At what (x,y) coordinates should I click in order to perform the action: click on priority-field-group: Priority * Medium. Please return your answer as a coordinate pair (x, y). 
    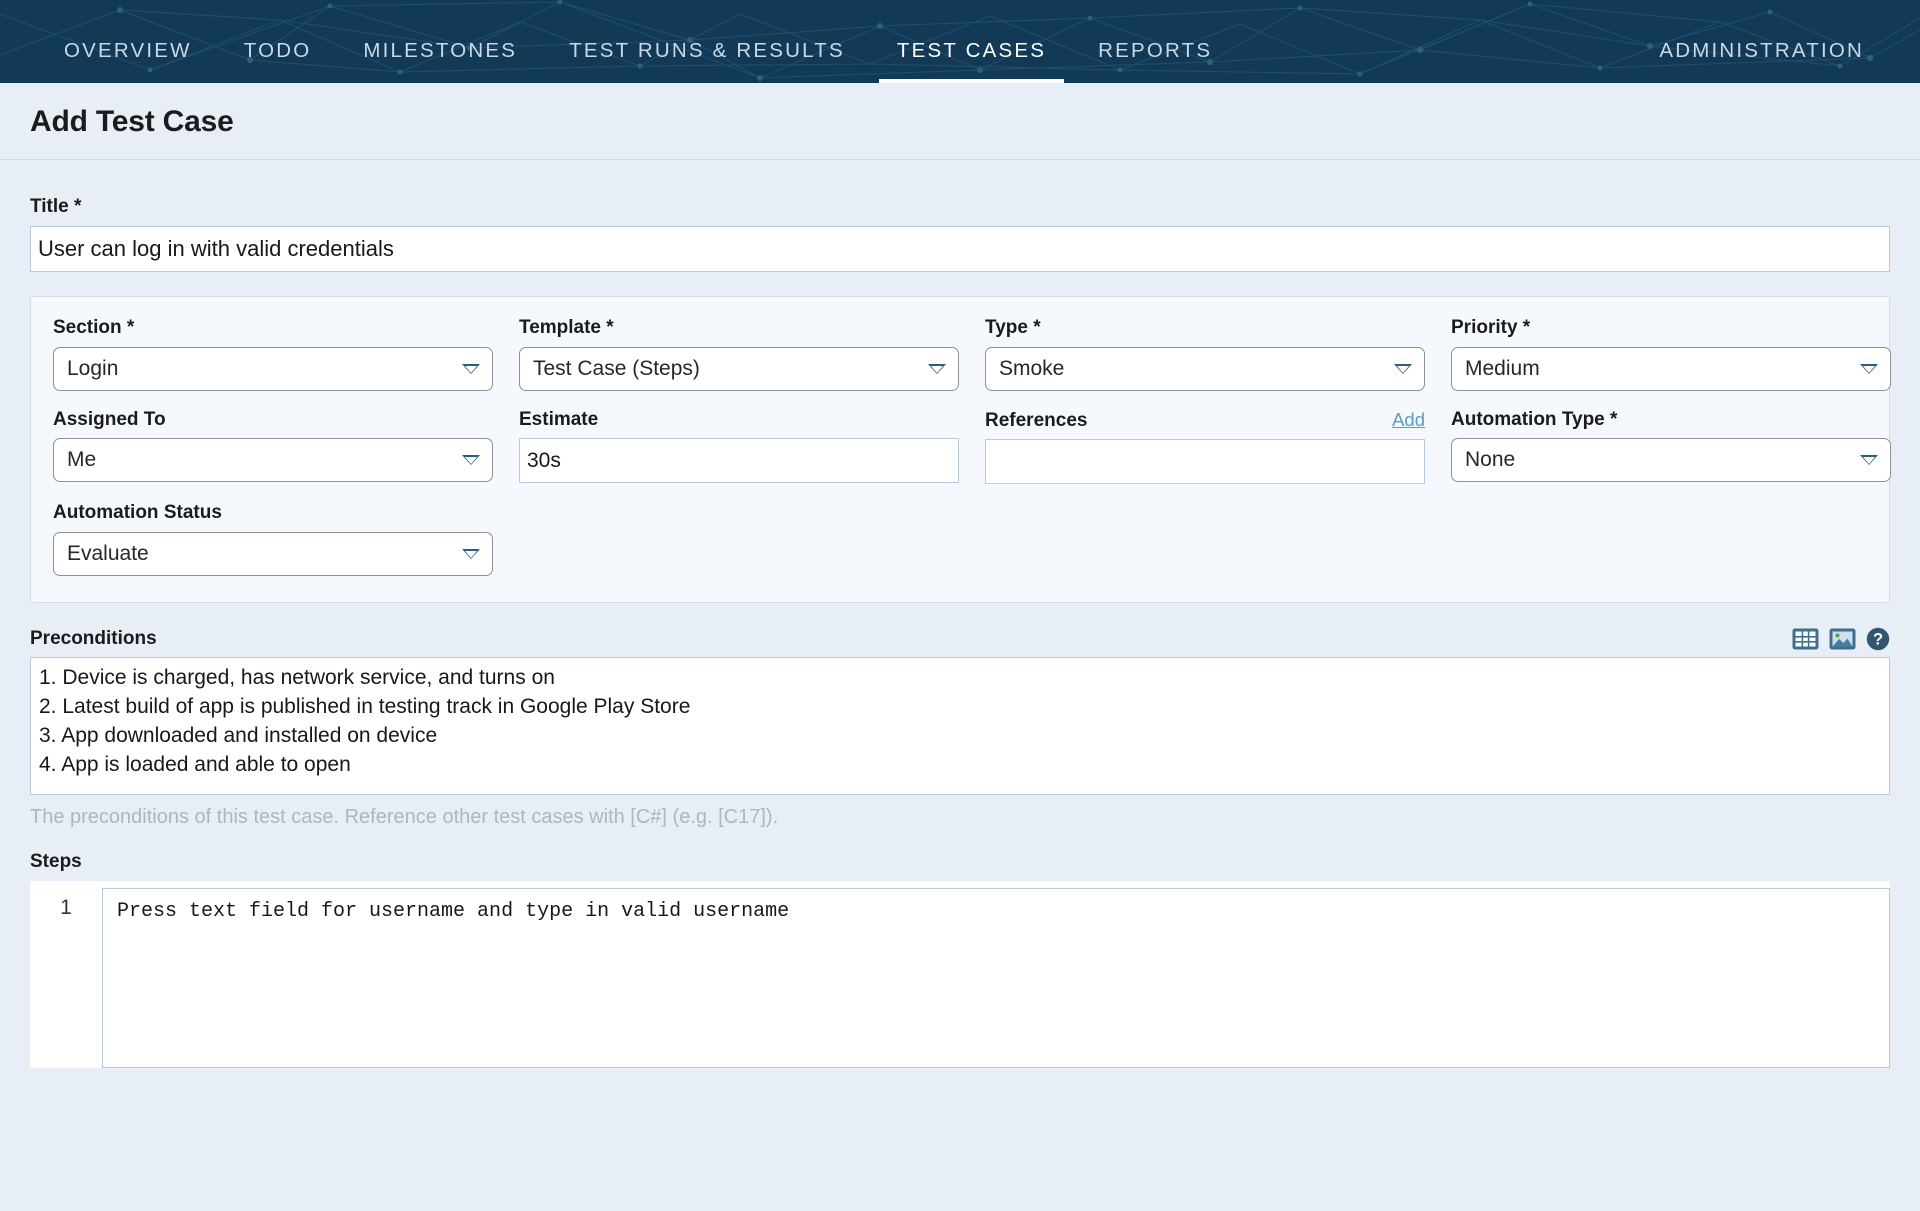
    Looking at the image, I should click on (1671, 354).